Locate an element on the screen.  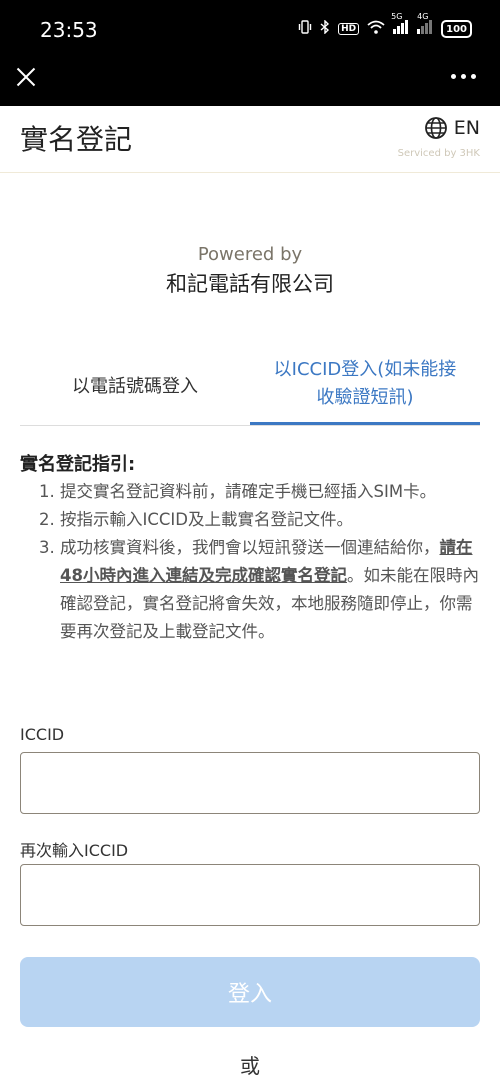
login-method-tabs: 以電話號碼登入 以ICCID登入(如未能接收驗證短訊) is located at coordinates (250, 385).